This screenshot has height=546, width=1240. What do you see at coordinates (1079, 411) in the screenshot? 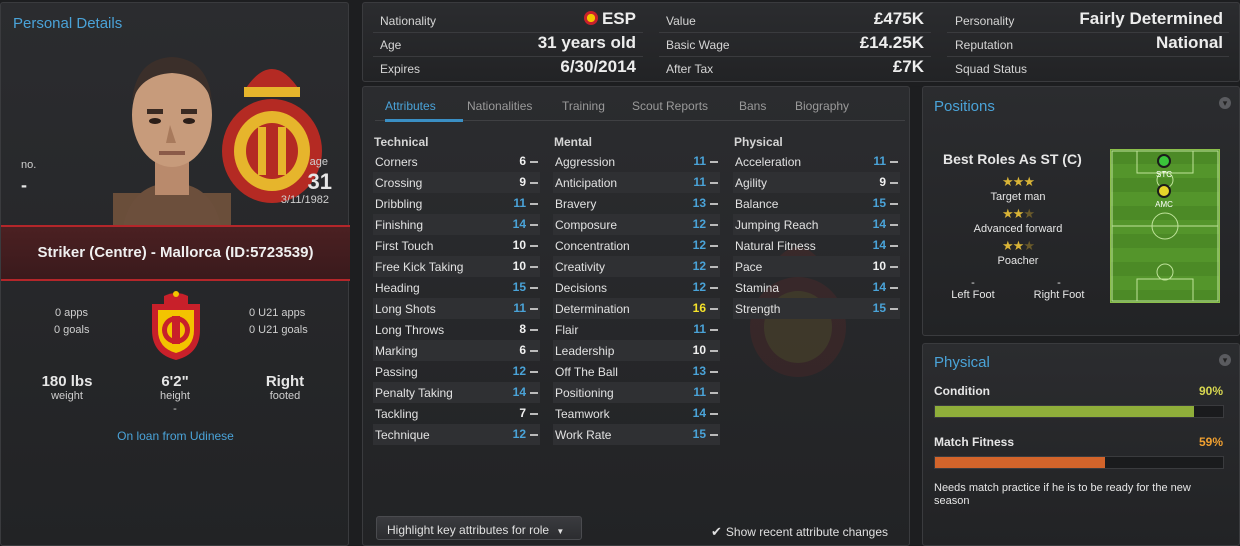
I see `condition-bar` at bounding box center [1079, 411].